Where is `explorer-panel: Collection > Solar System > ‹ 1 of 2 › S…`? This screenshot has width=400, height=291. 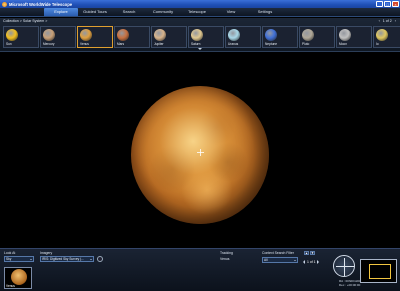
explorer-panel: Collection > Solar System > ‹ 1 of 2 › S… is located at coordinates (200, 35).